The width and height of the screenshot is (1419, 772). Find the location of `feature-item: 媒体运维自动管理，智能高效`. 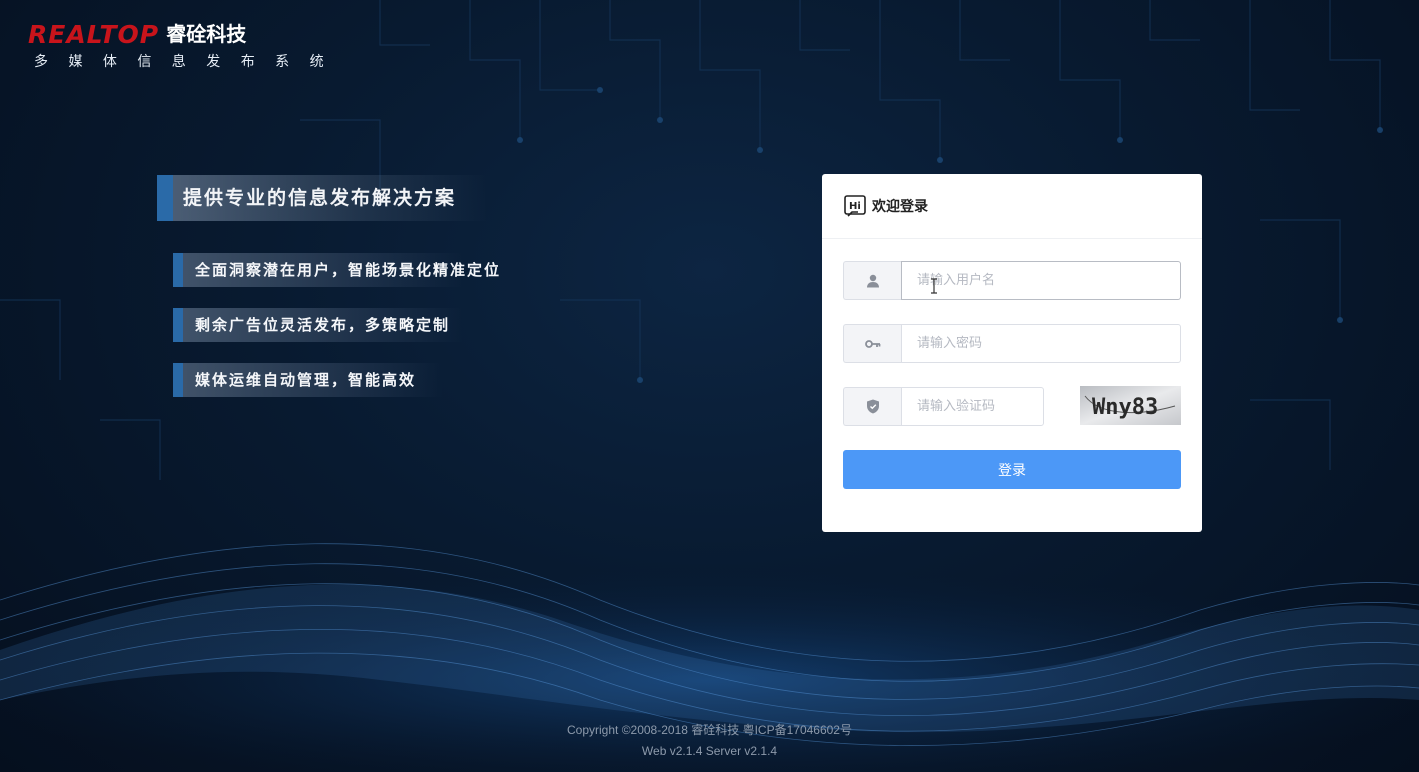

feature-item: 媒体运维自动管理，智能高效 is located at coordinates (308, 380).